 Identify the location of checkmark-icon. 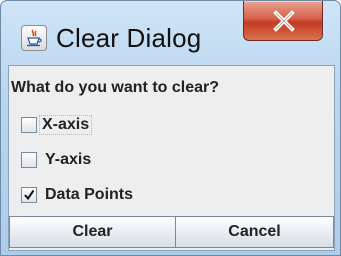
(29, 195).